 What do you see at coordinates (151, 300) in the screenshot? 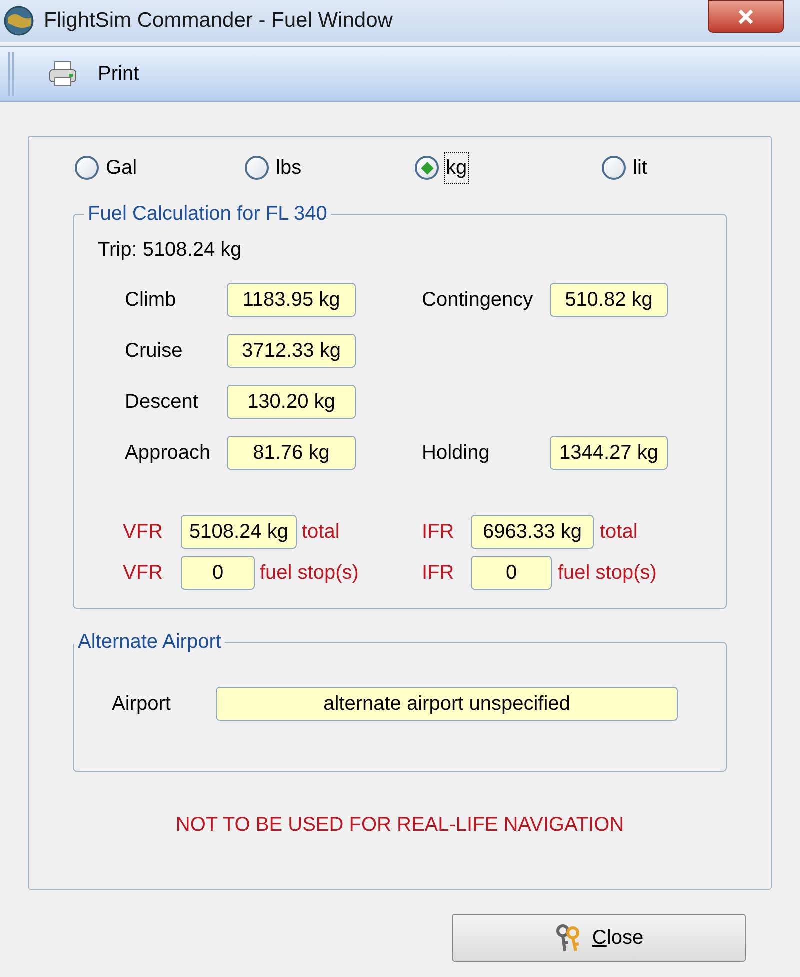
I see `field-label: Climb` at bounding box center [151, 300].